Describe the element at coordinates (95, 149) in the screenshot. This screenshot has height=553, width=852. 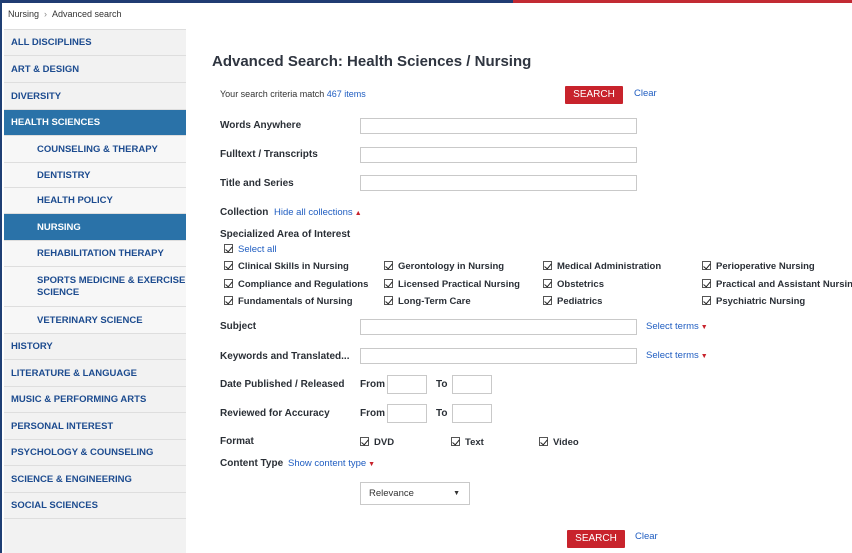
I see `sidebar-item-counseling-therapy: COUNSELING & THERAPY` at that location.